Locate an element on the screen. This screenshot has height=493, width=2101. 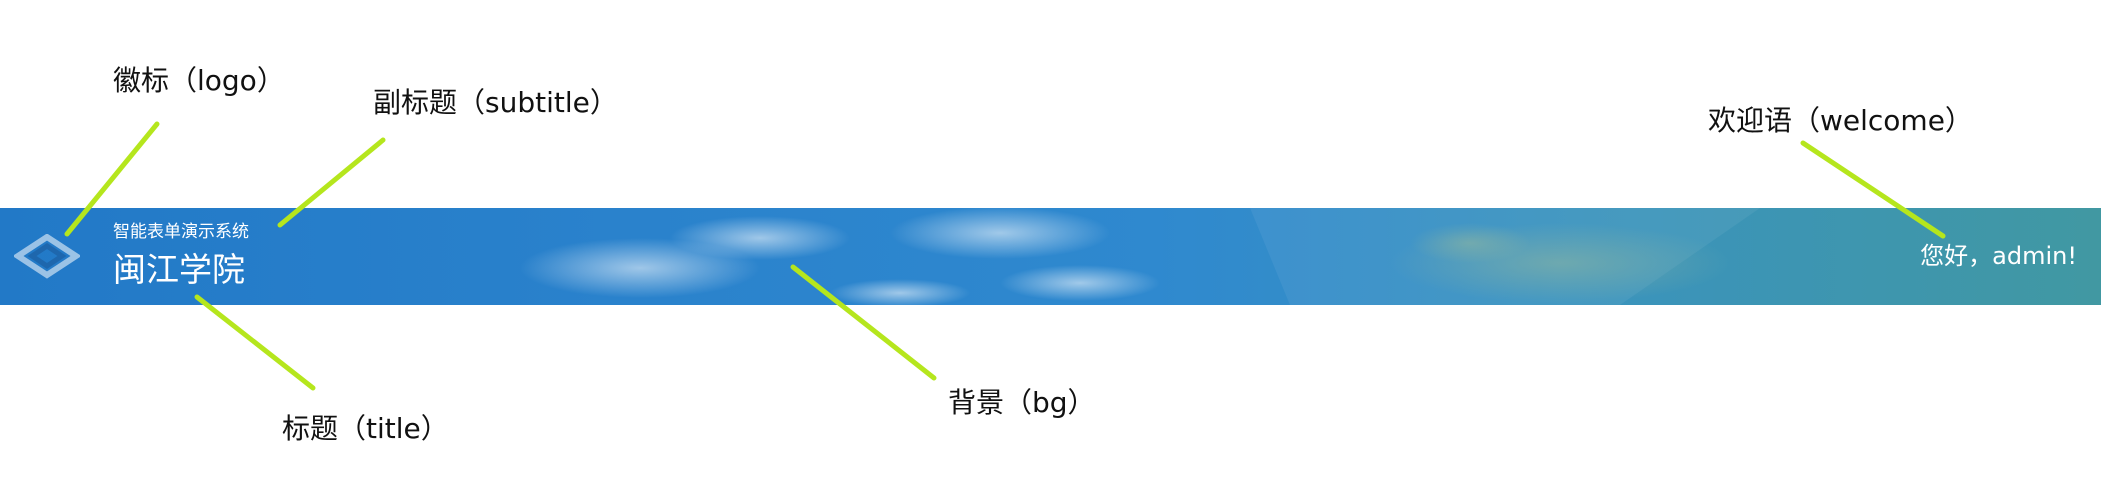
leader-line-title is located at coordinates (255, 342).